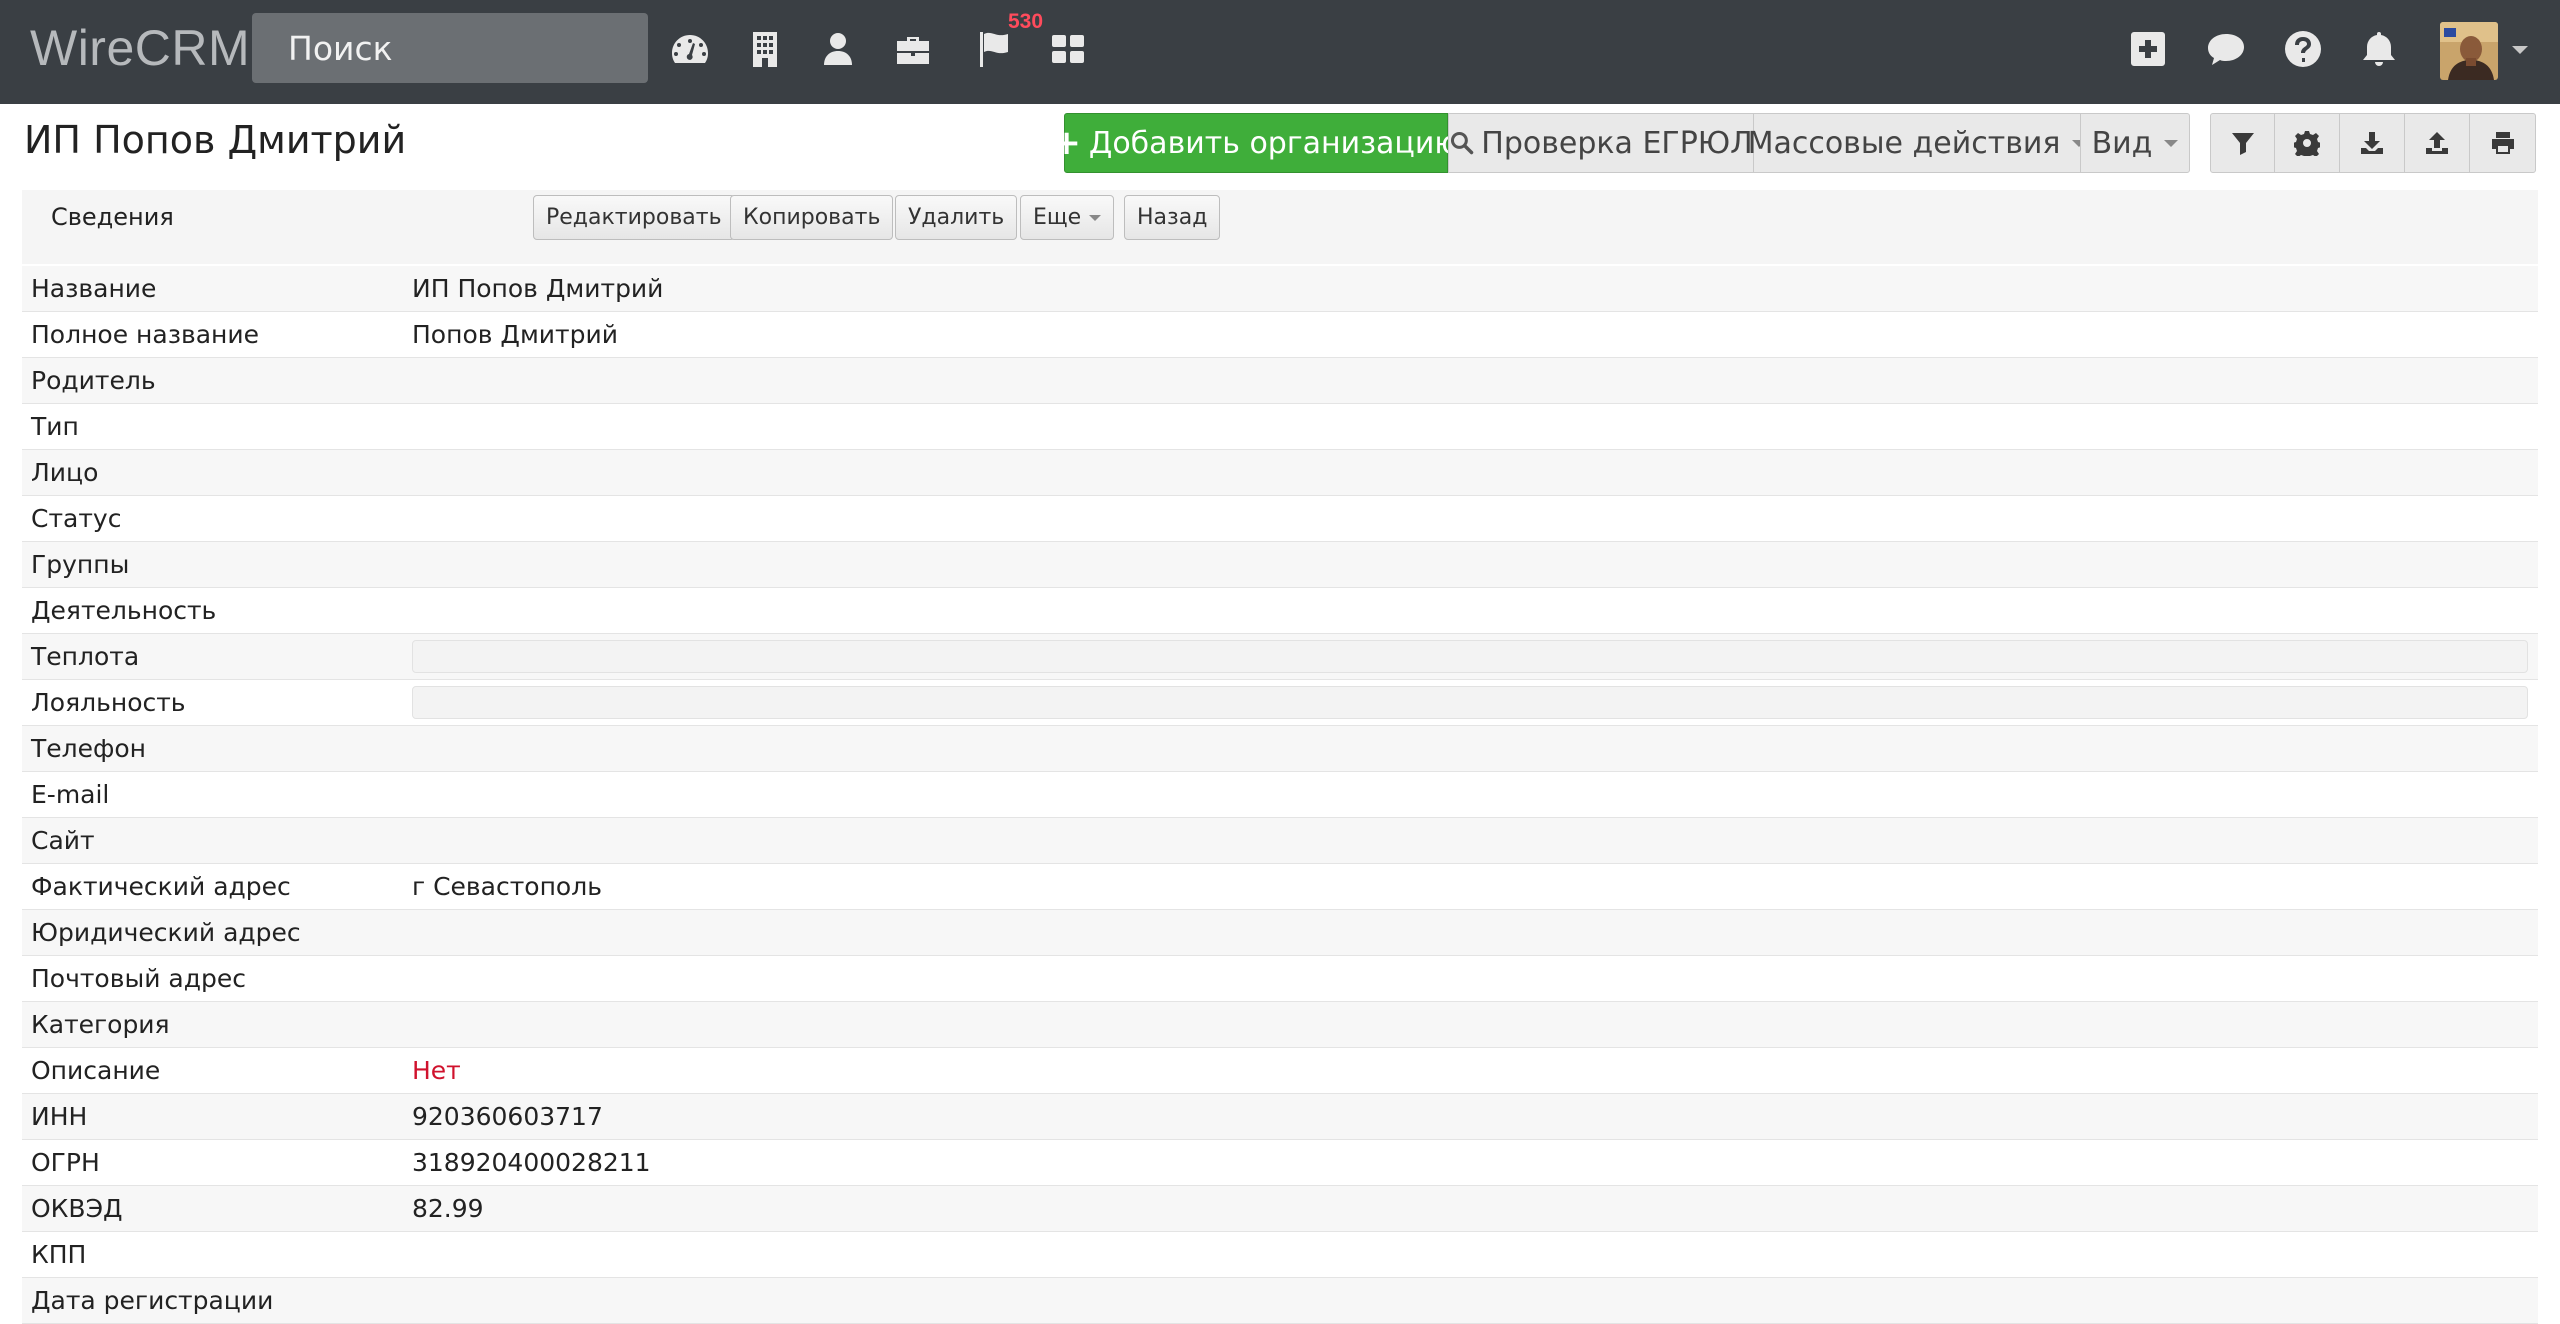 The image size is (2560, 1324). I want to click on plus-icon: +, so click(1066, 143).